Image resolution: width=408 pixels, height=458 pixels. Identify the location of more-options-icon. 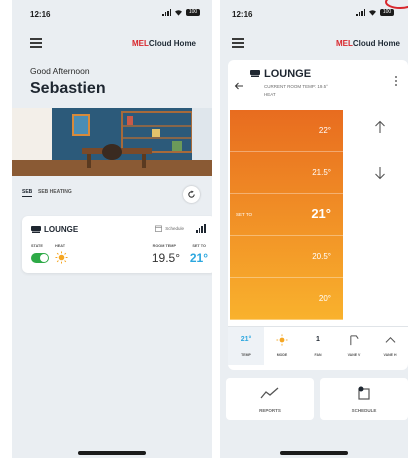
(396, 82).